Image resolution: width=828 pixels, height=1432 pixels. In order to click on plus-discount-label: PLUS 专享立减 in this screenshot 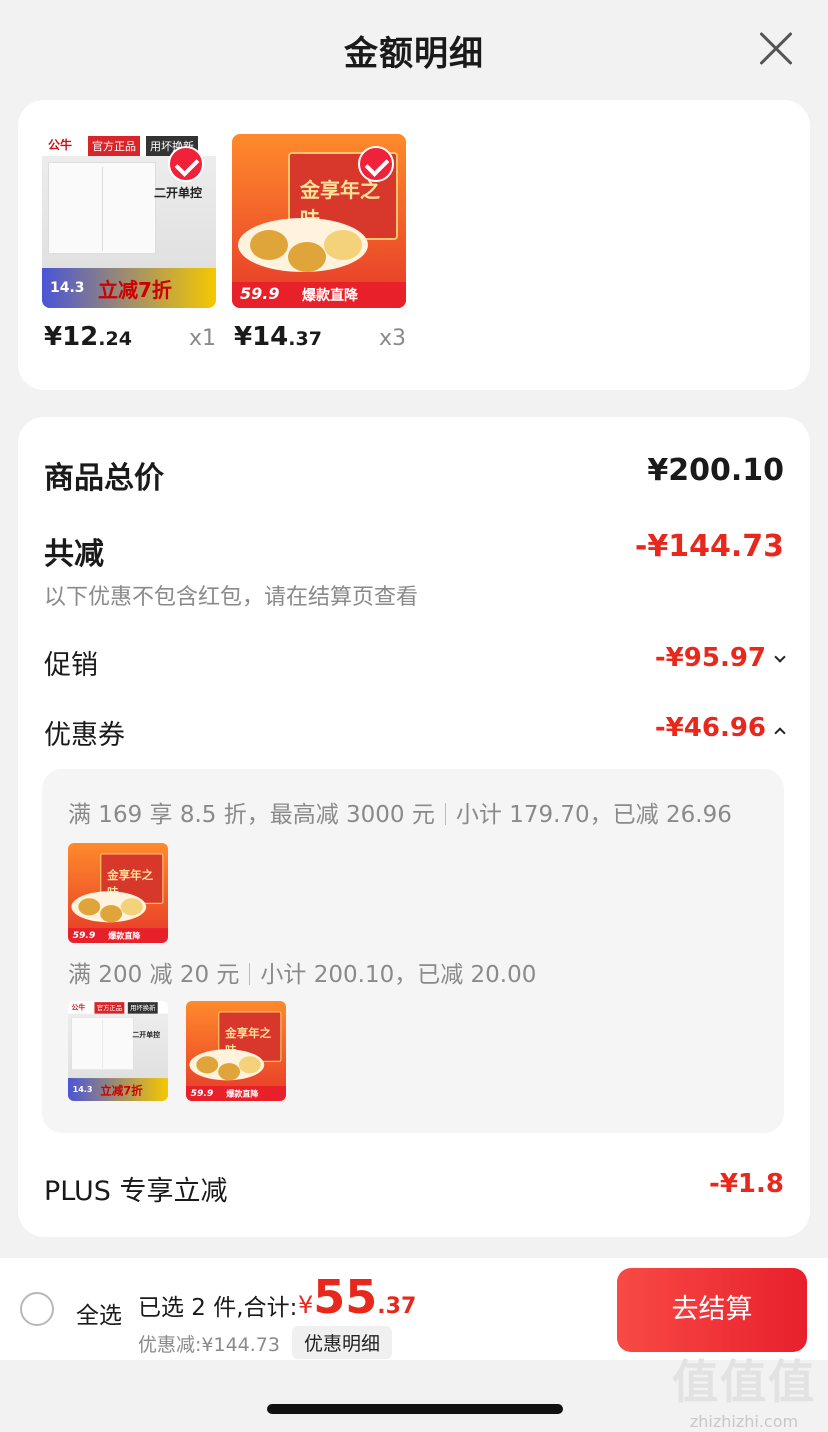, I will do `click(136, 1191)`.